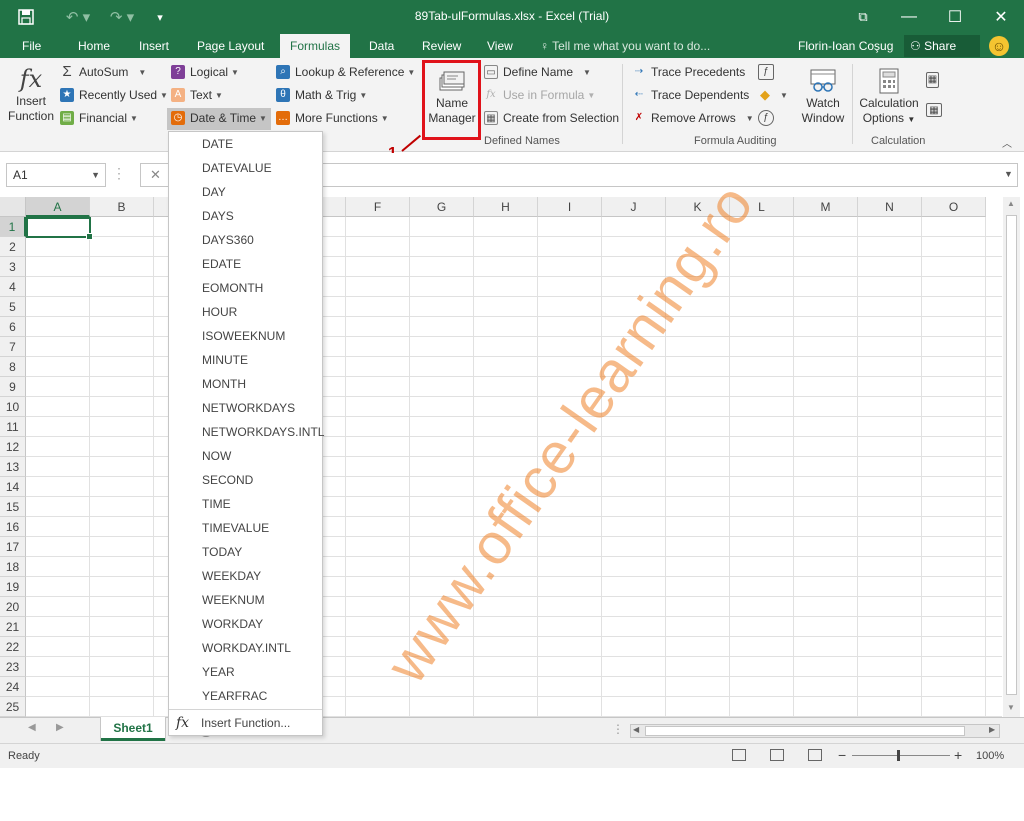 The height and width of the screenshot is (821, 1024). I want to click on trace-precedents-button: ⇢ Trace Precedents, so click(688, 72).